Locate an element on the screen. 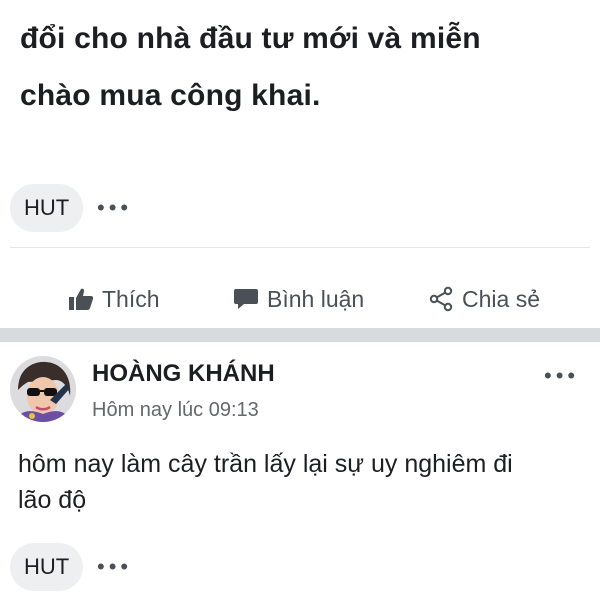 The width and height of the screenshot is (600, 600). share-icon is located at coordinates (441, 299).